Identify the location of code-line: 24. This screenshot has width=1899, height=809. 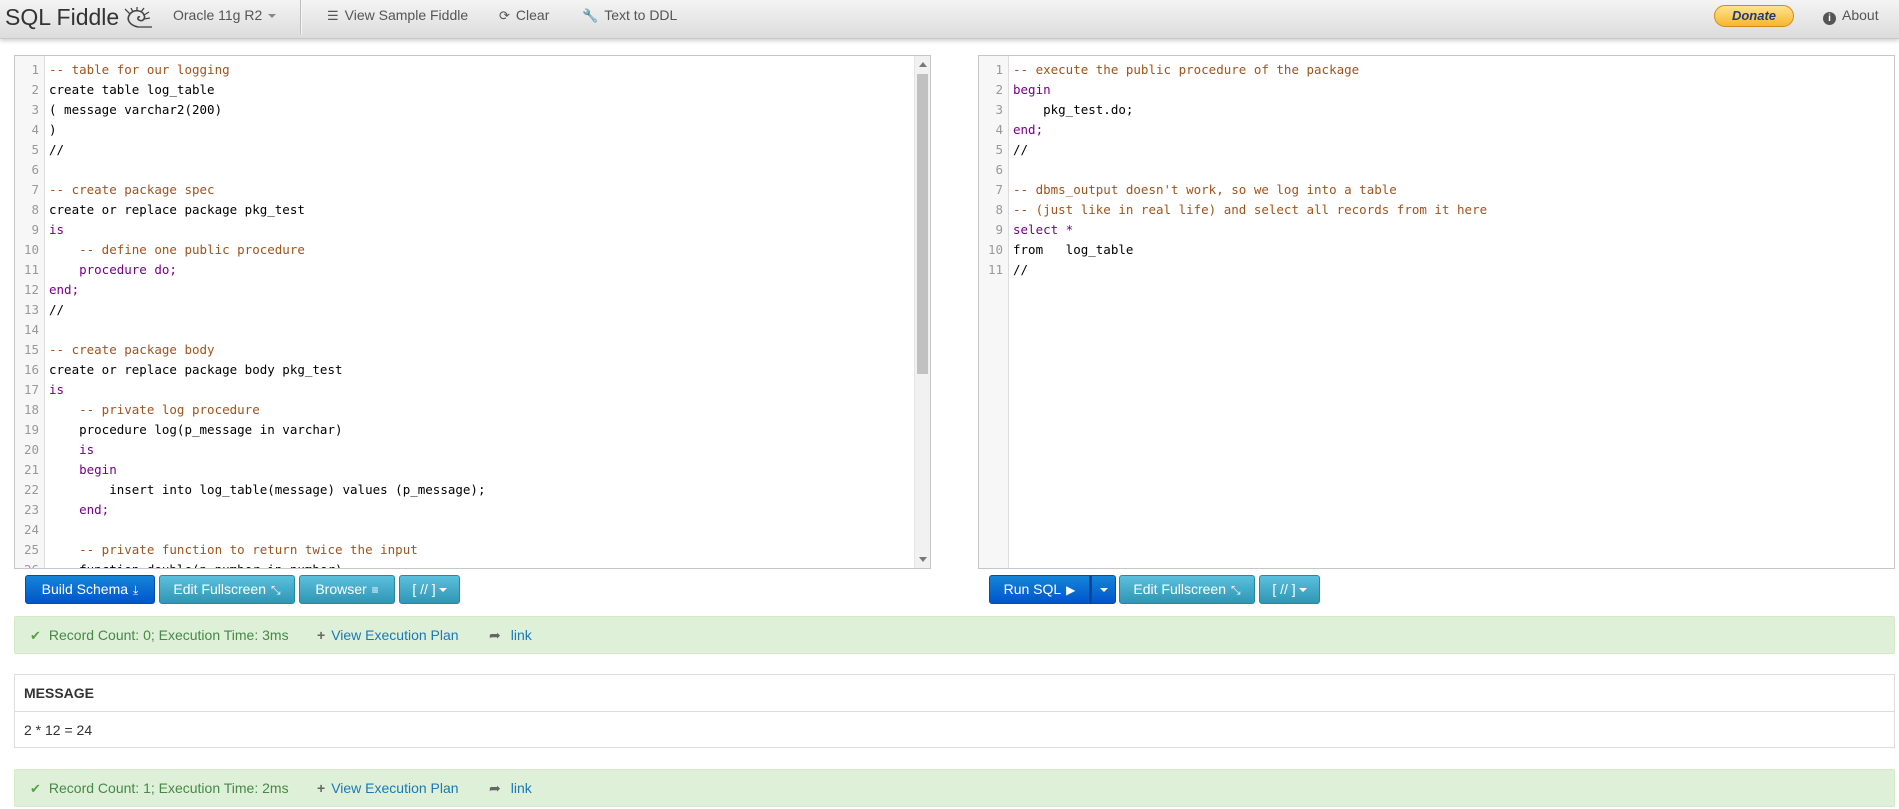
(27, 530).